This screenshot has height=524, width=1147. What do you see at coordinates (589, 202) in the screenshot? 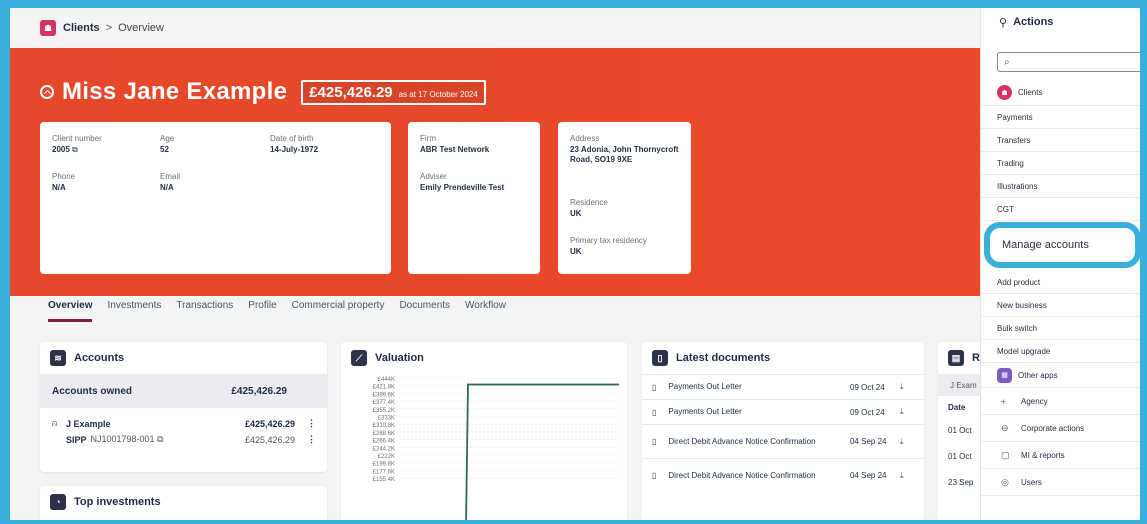
I see `residence-label: Residence` at bounding box center [589, 202].